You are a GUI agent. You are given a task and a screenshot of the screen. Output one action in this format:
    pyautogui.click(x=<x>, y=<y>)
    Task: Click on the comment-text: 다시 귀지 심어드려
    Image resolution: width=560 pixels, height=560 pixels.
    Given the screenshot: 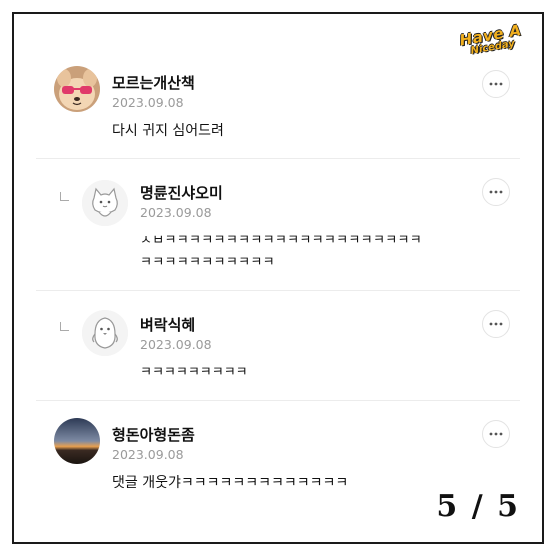 What is the action you would take?
    pyautogui.click(x=168, y=131)
    